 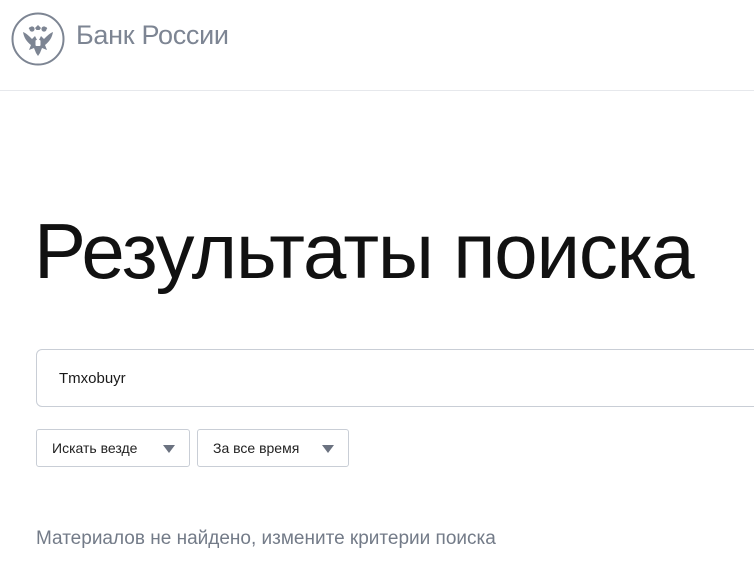 I want to click on scope-select: Искать везде, so click(x=113, y=448).